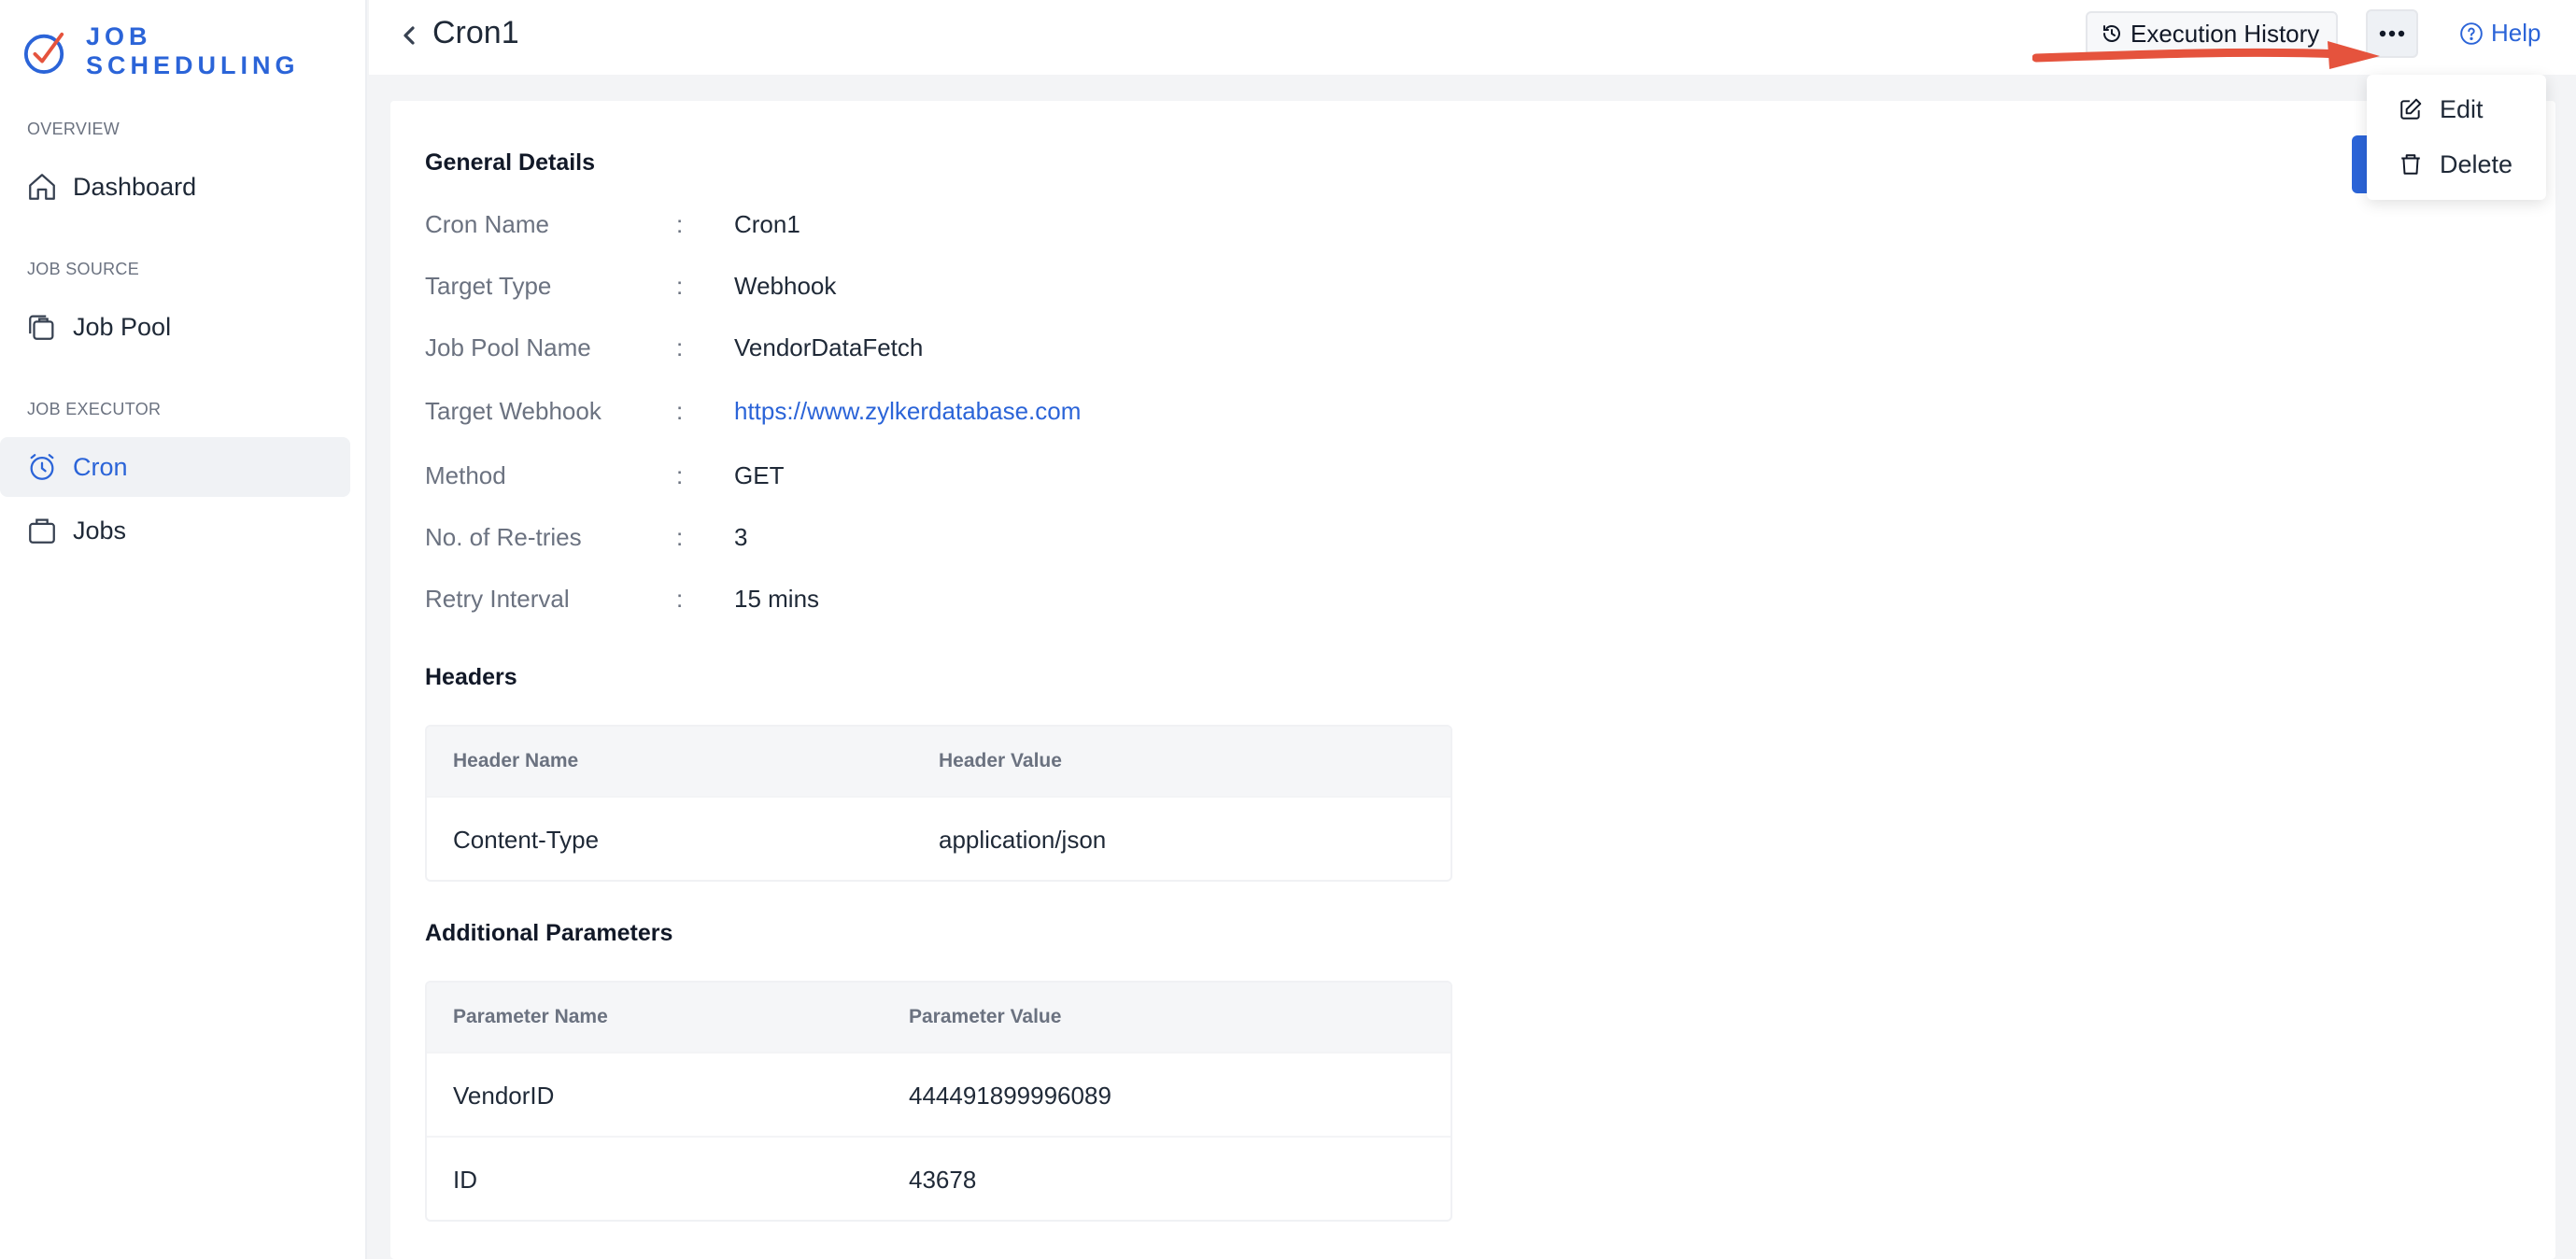 The width and height of the screenshot is (2576, 1259). Describe the element at coordinates (985, 1016) in the screenshot. I see `column-header: Parameter Value` at that location.